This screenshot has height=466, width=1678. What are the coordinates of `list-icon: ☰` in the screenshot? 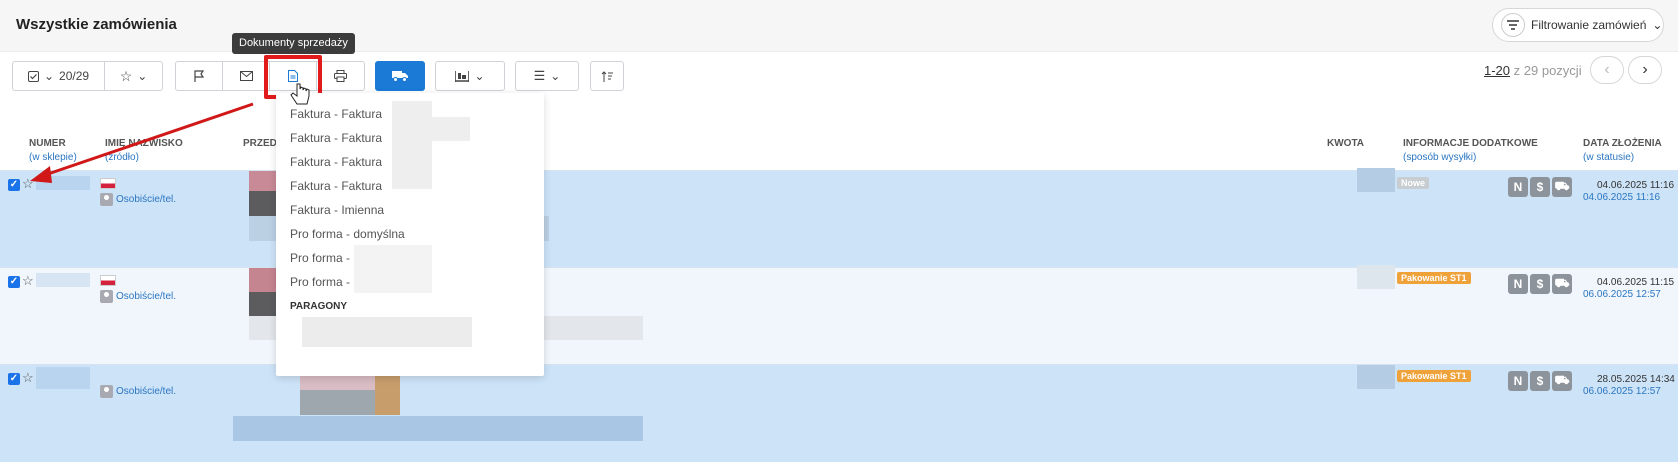 It's located at (539, 75).